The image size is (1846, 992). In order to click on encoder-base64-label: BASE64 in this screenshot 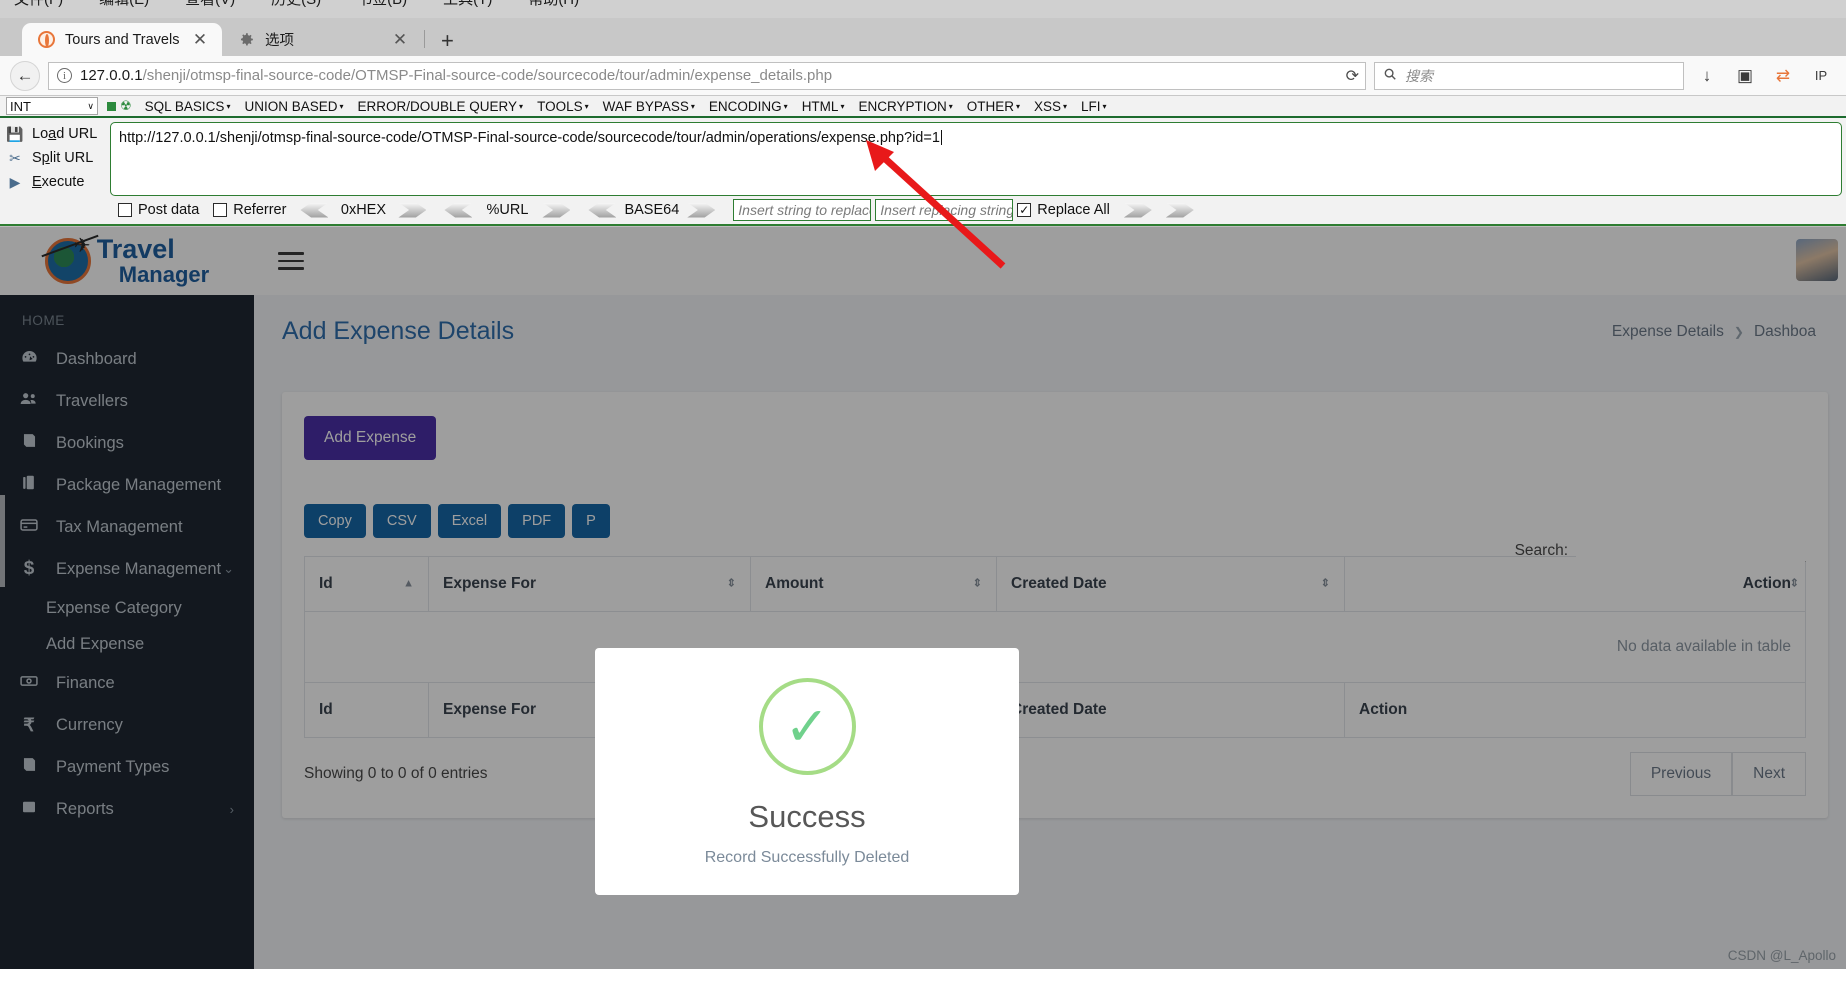, I will do `click(652, 210)`.